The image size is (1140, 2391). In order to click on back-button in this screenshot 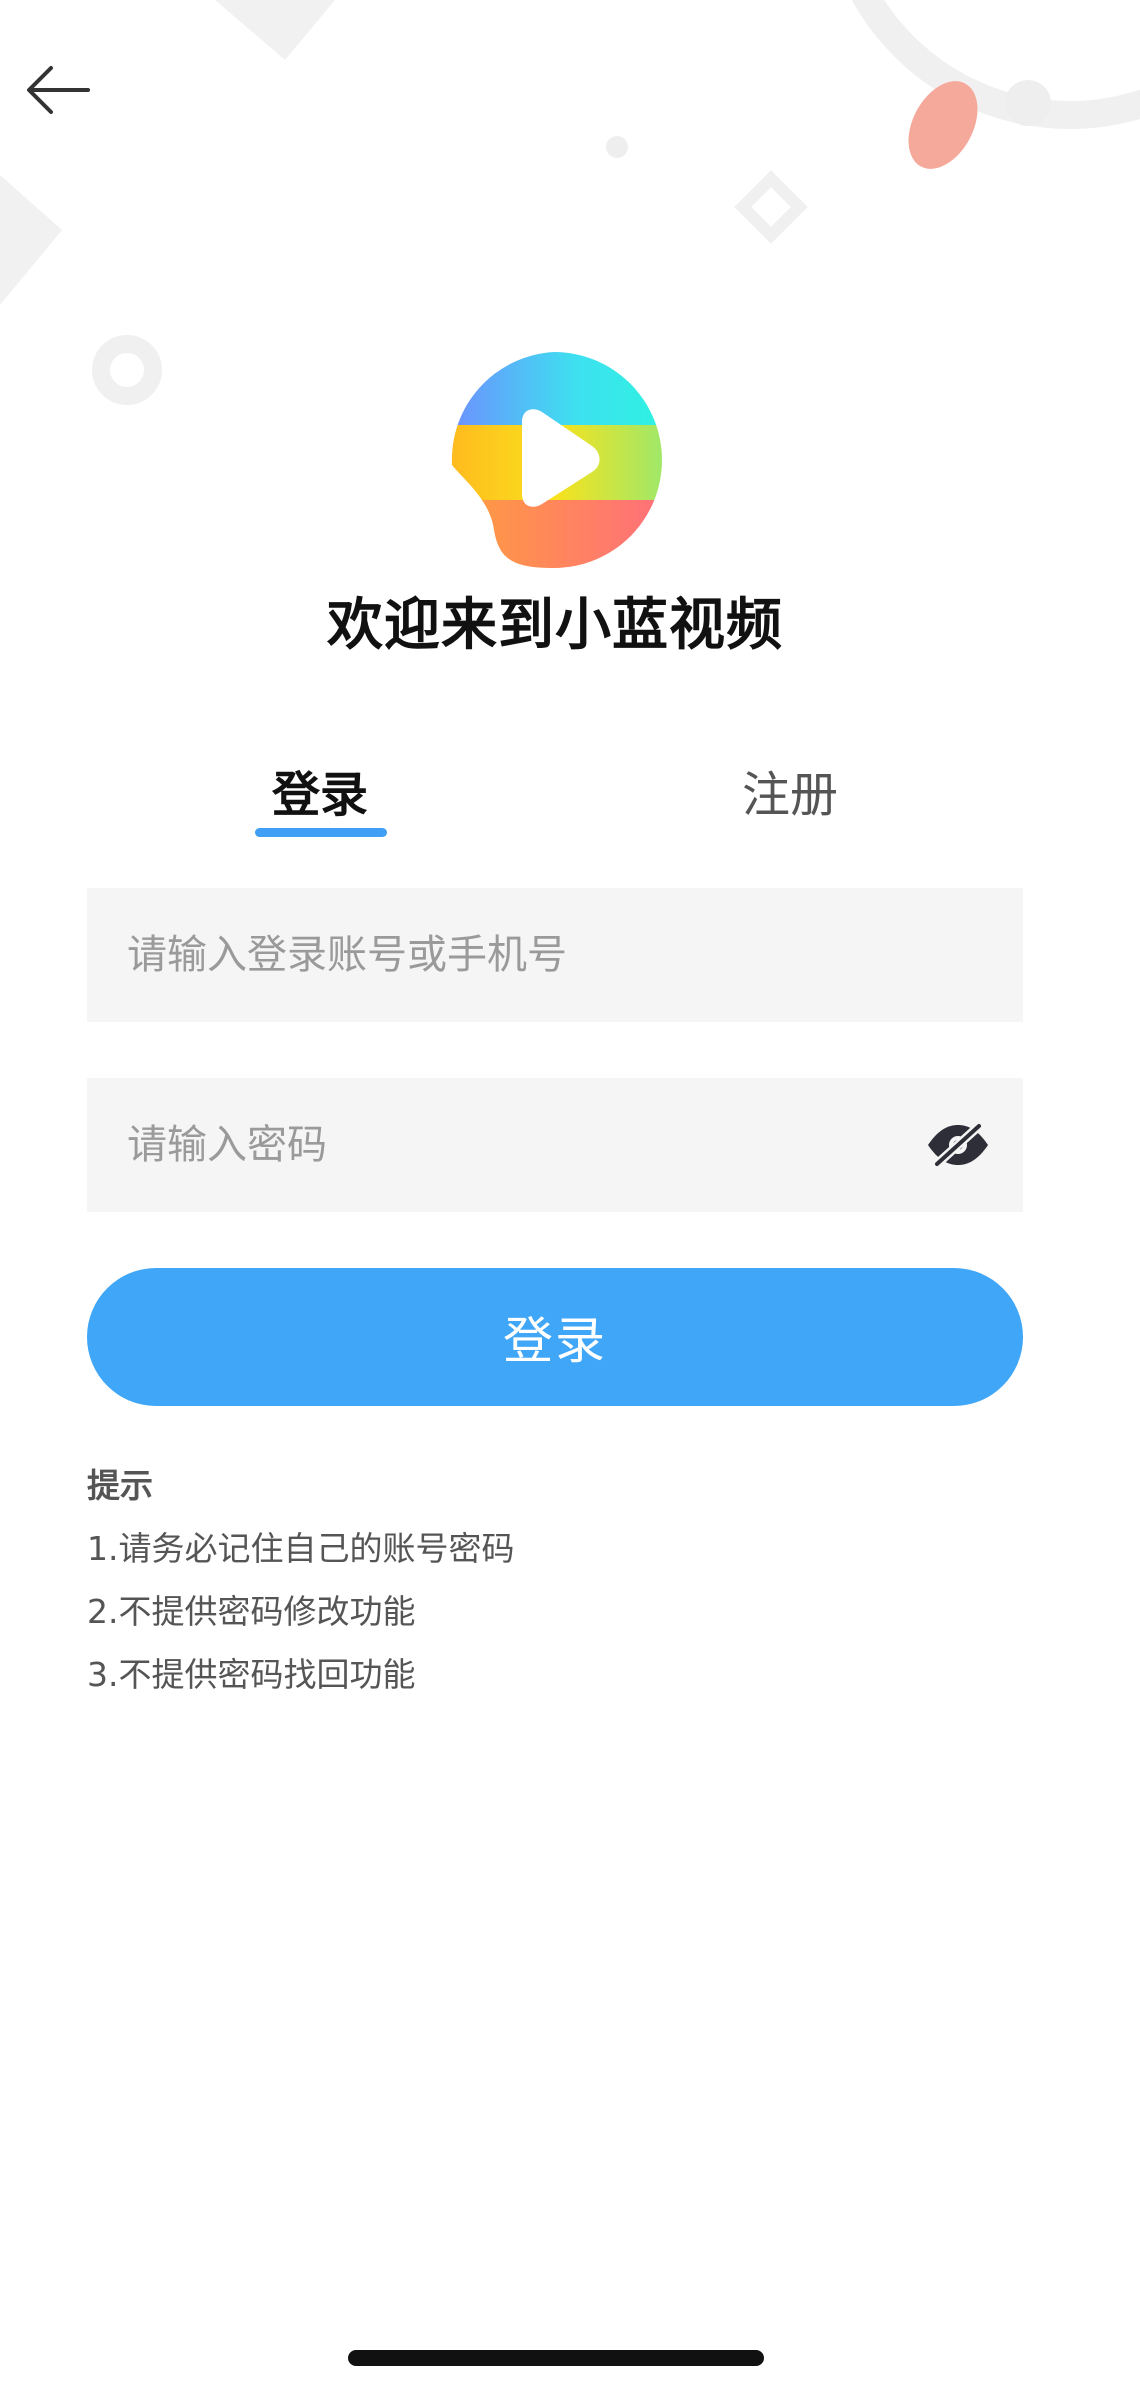, I will do `click(58, 90)`.